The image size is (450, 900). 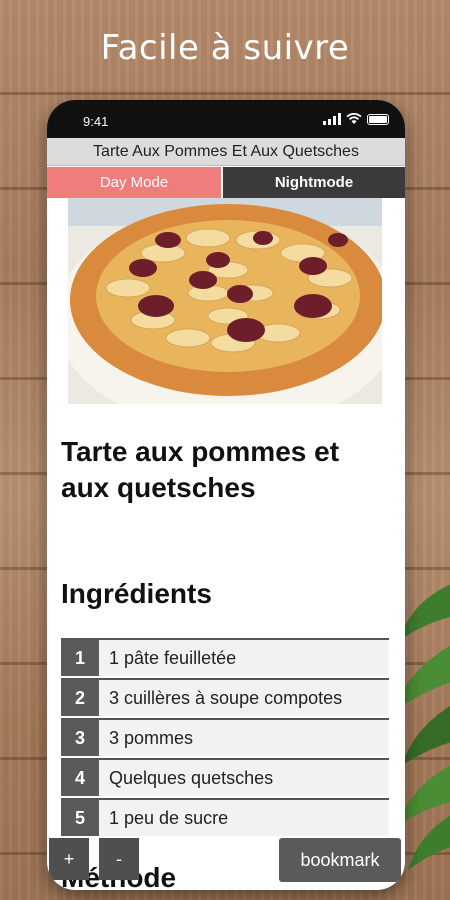 I want to click on ingredients-heading: Ingrédients, so click(x=136, y=593).